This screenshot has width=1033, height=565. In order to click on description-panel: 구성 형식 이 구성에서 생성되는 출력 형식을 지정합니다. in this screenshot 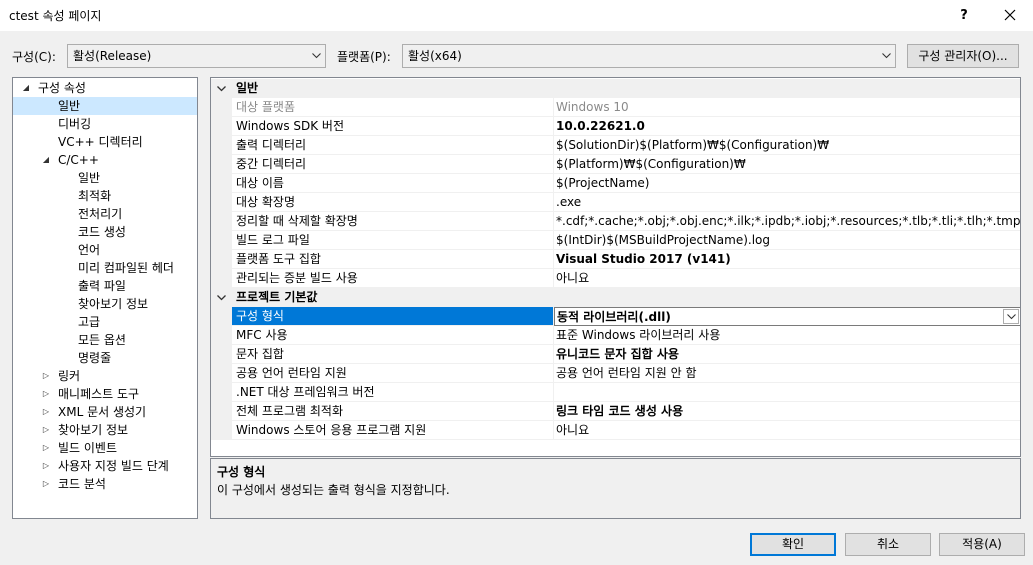, I will do `click(615, 488)`.